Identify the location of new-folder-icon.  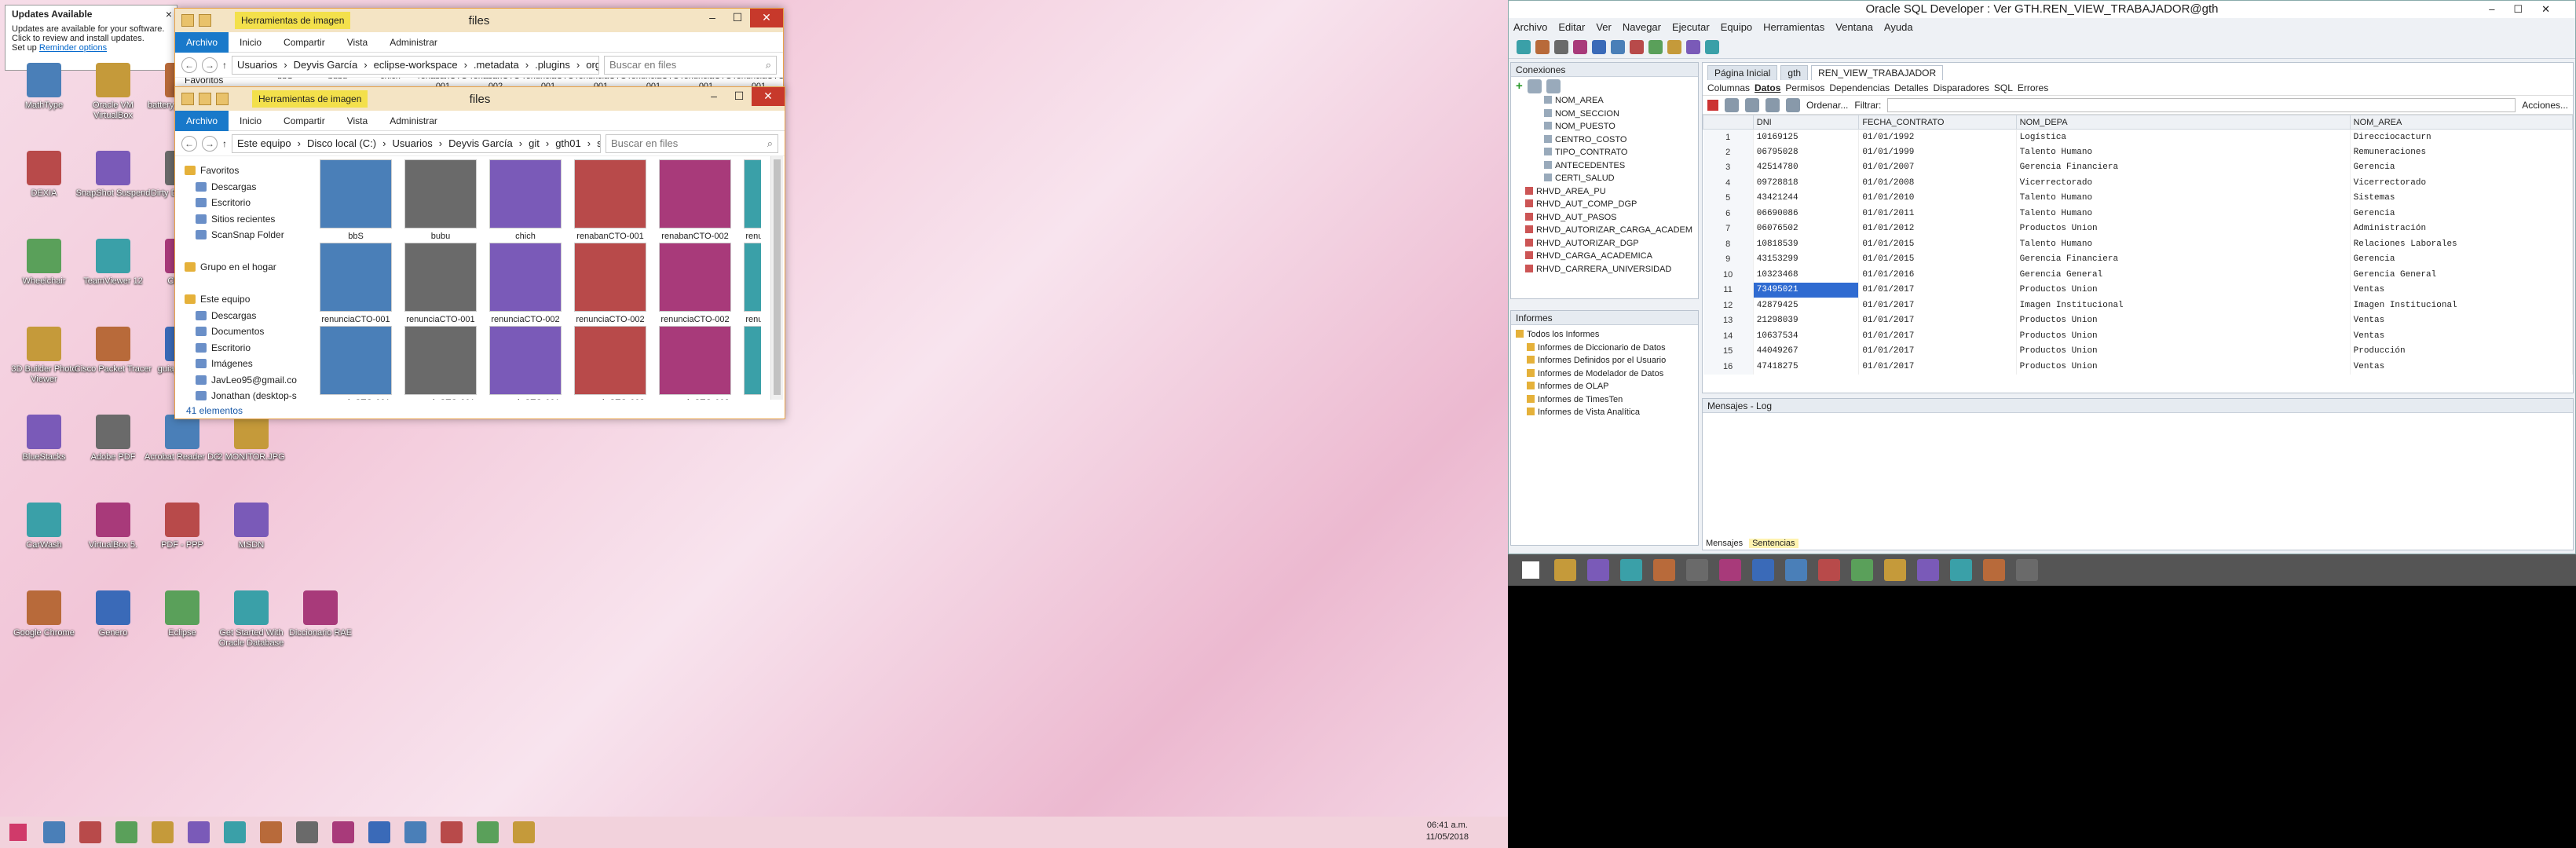
(223, 99).